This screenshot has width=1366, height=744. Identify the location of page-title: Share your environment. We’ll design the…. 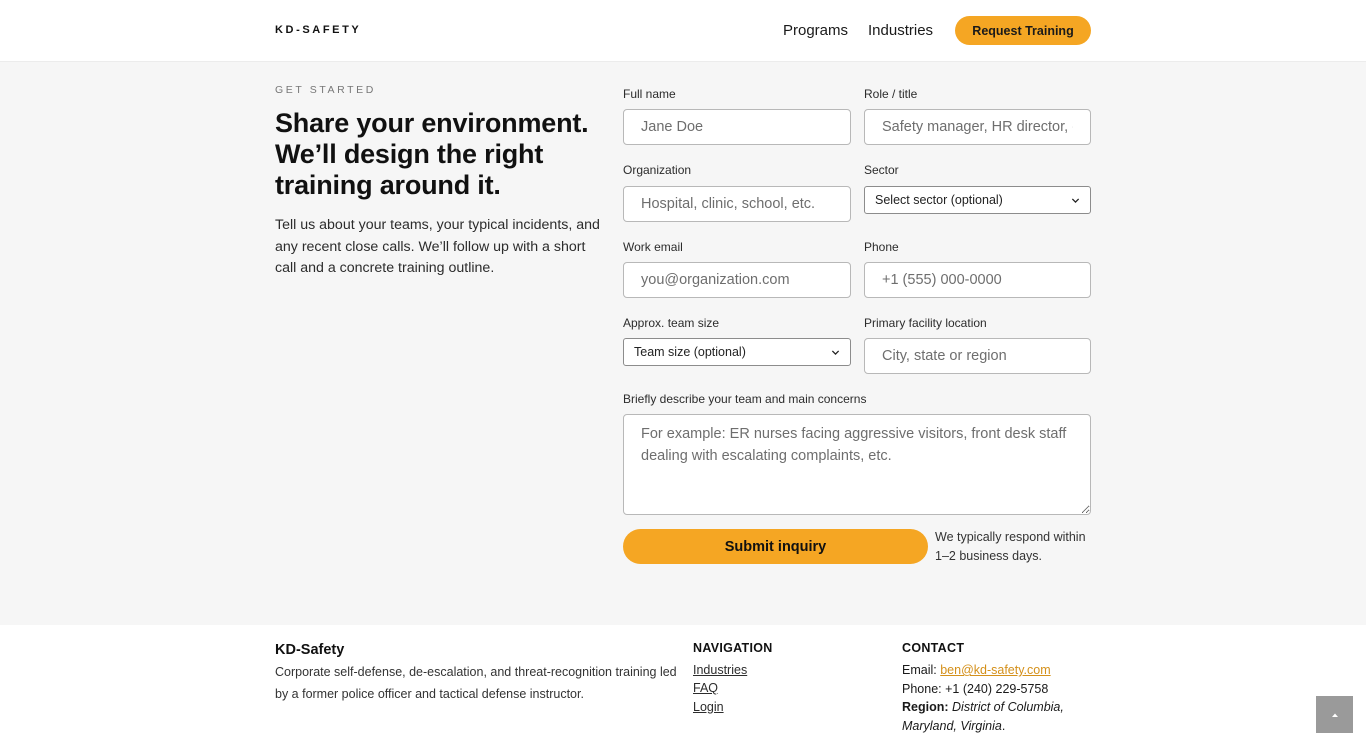
(440, 154).